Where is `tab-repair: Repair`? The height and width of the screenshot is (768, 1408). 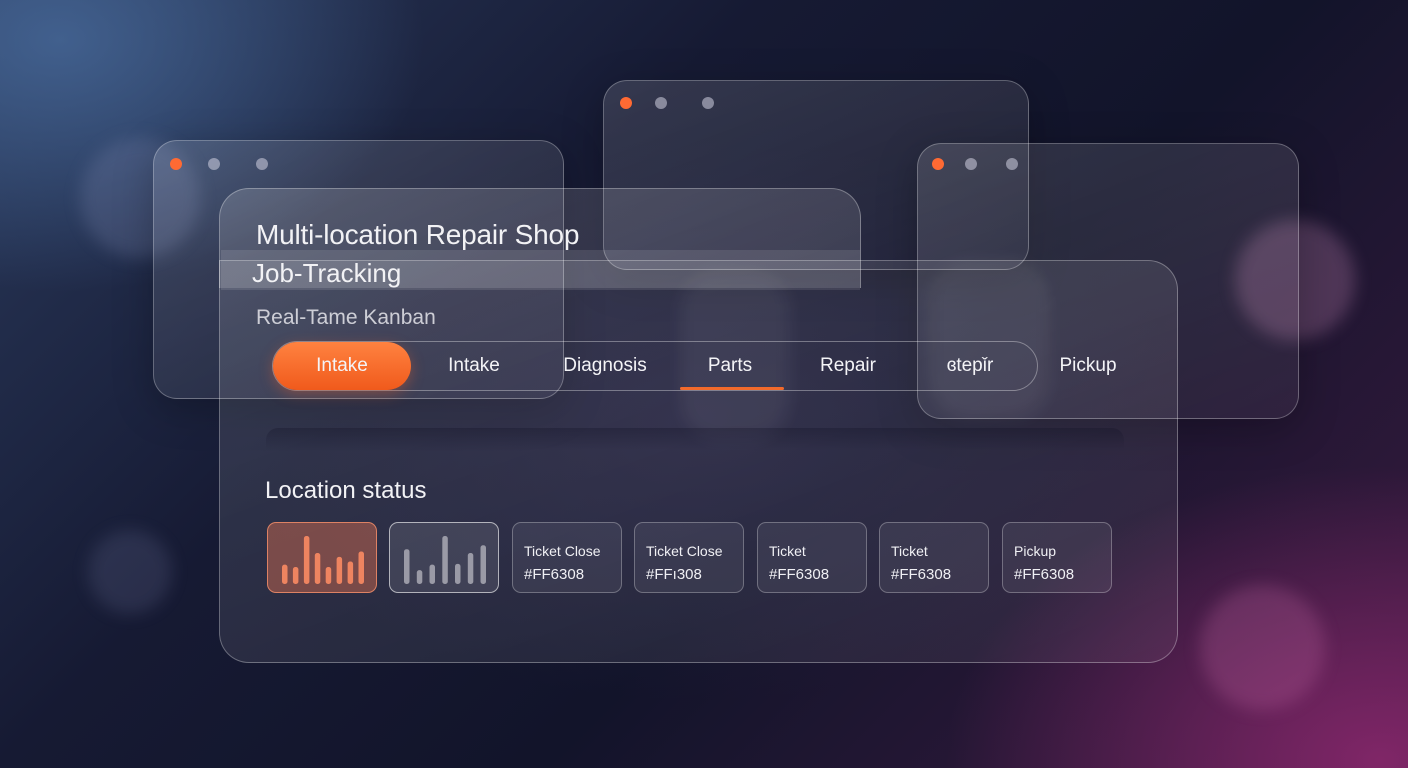
tab-repair: Repair is located at coordinates (848, 366).